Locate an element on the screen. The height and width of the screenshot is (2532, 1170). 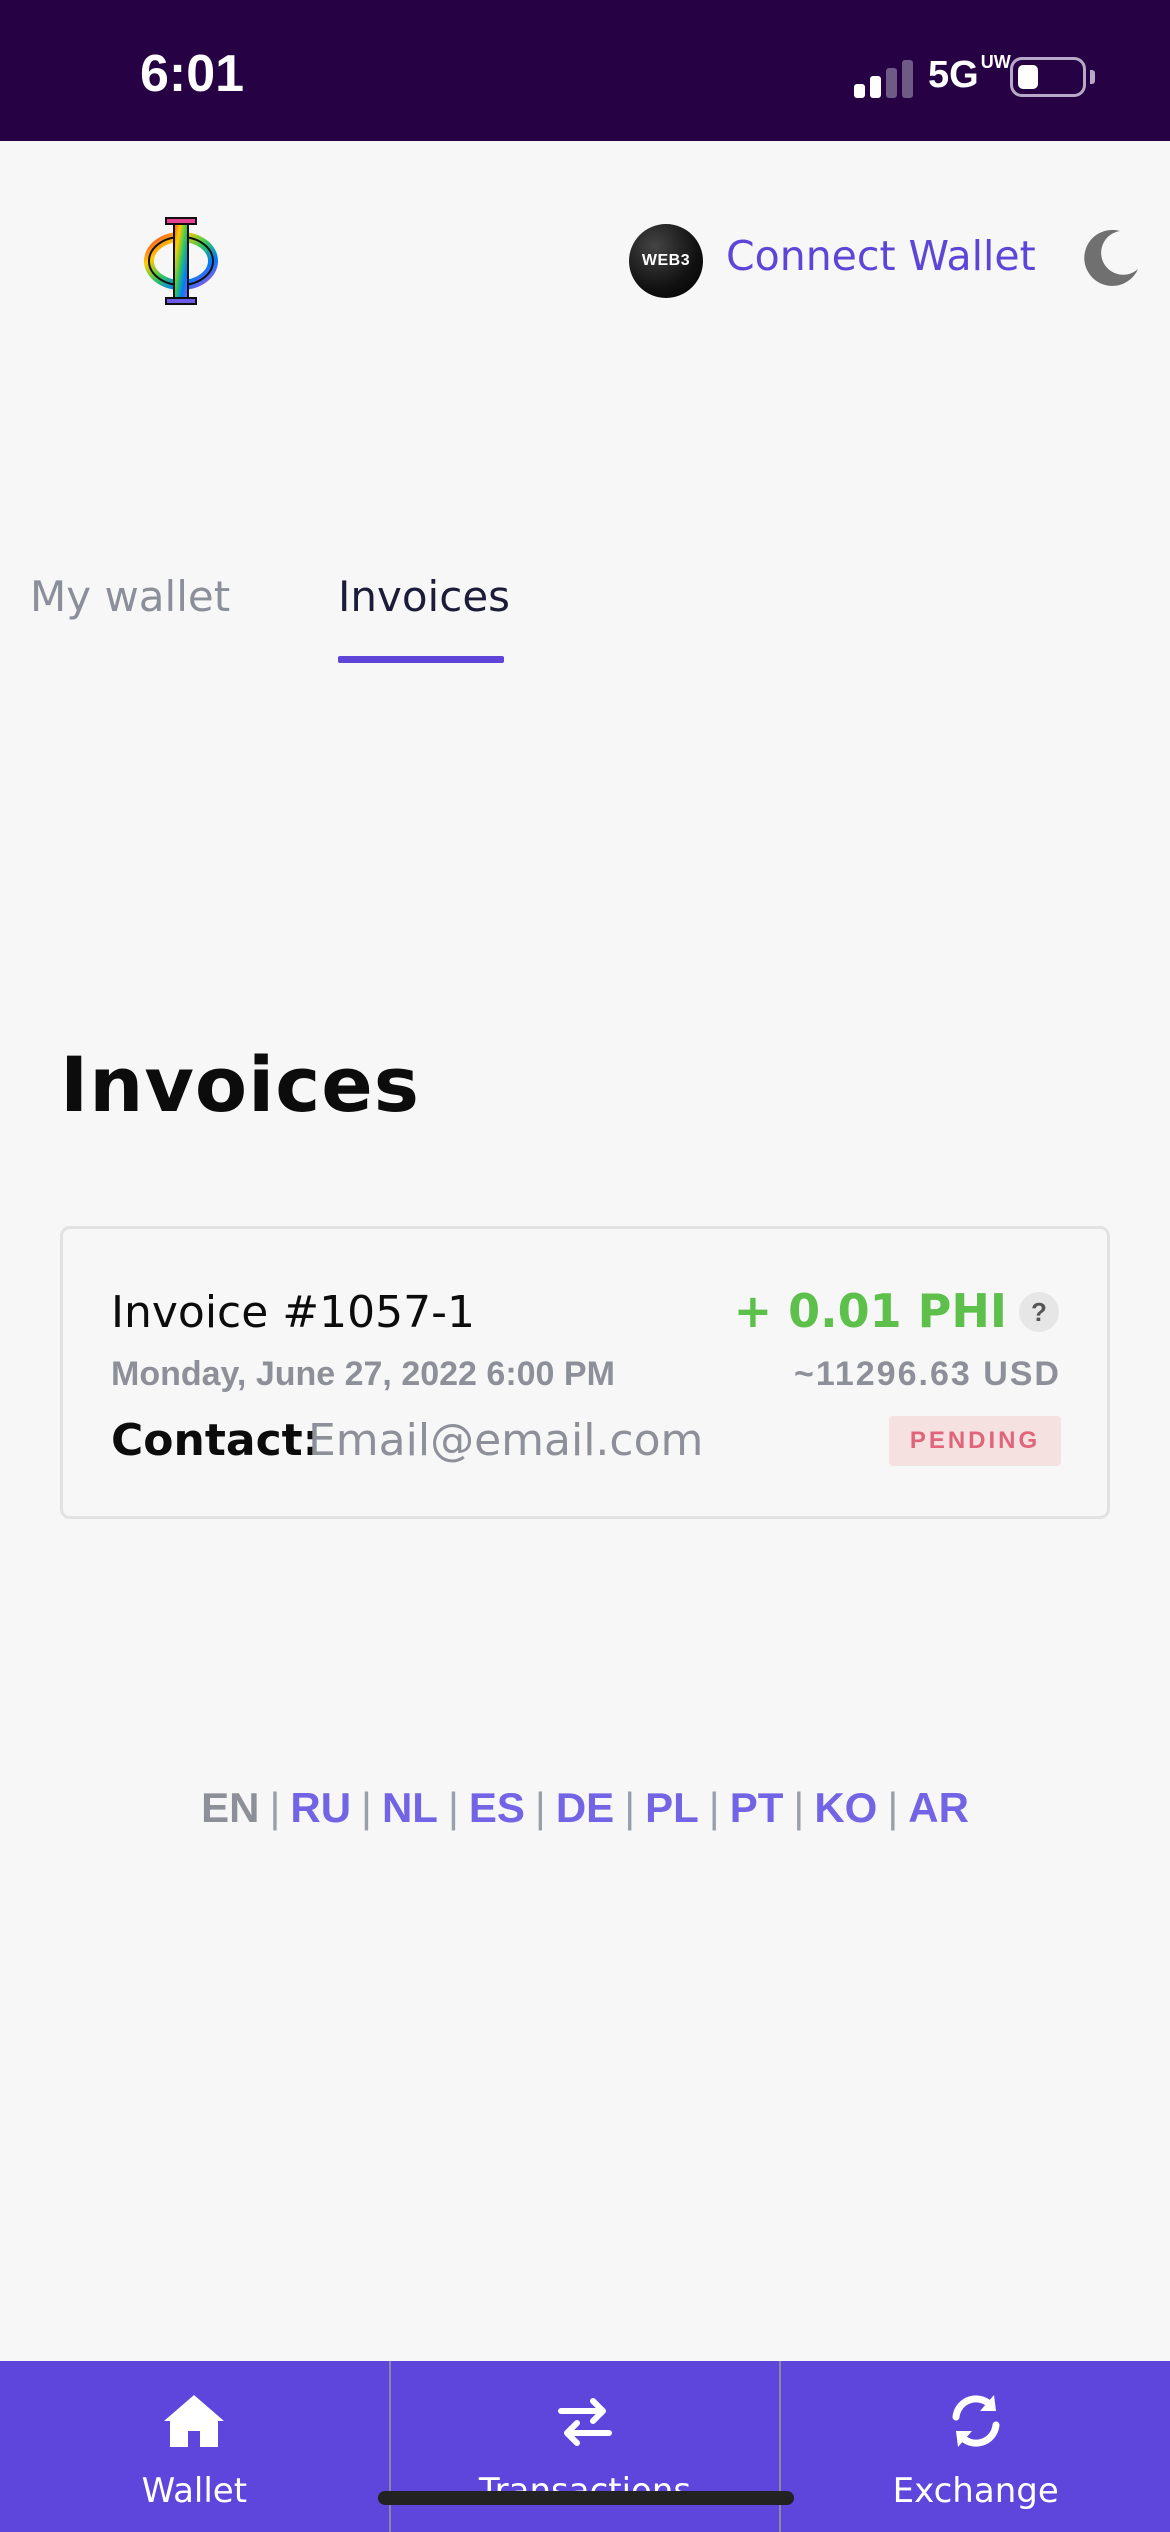
nav-exchange: Exchange is located at coordinates (974, 2446).